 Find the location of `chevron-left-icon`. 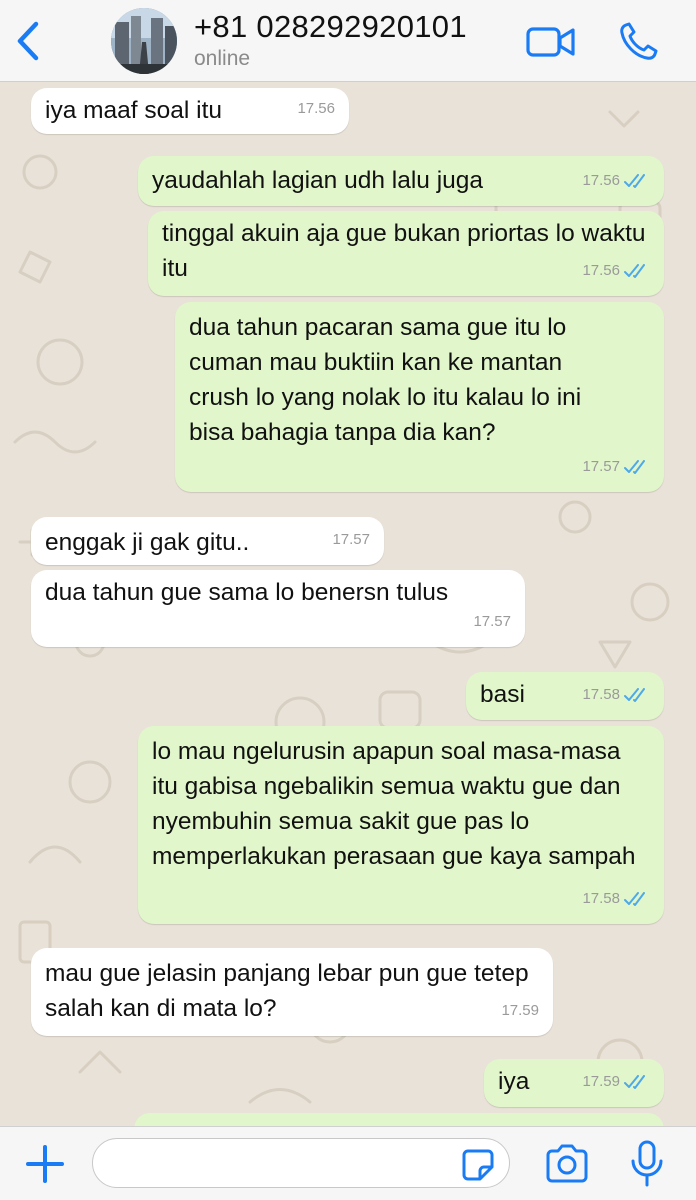

chevron-left-icon is located at coordinates (28, 41).